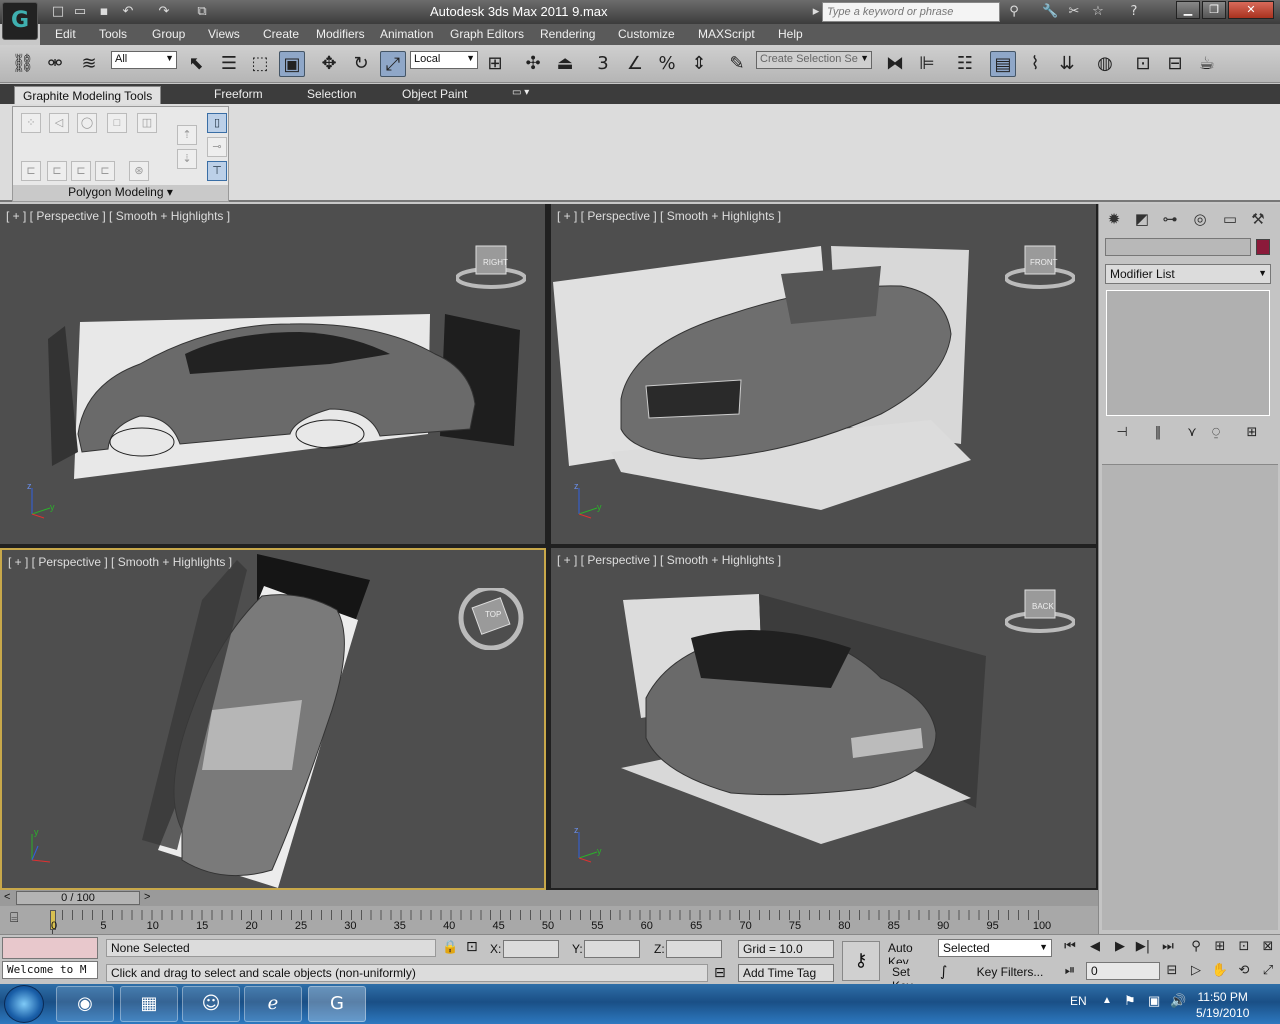  I want to click on select-by-name-icon: ☰, so click(229, 64).